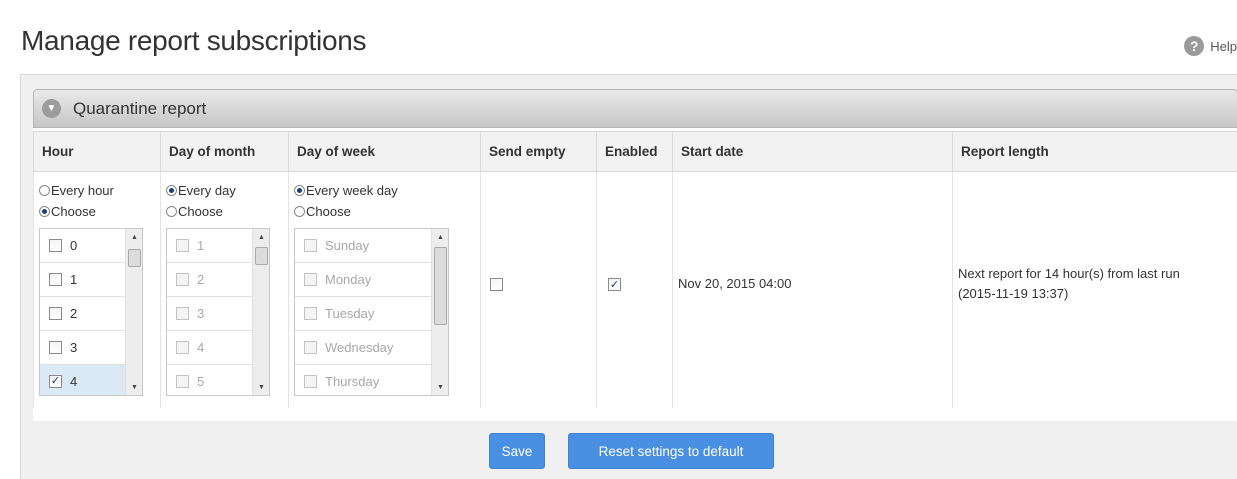 The width and height of the screenshot is (1237, 479). Describe the element at coordinates (1069, 273) in the screenshot. I see `report-length-line: Next report for 14 hour(s) from last run` at that location.